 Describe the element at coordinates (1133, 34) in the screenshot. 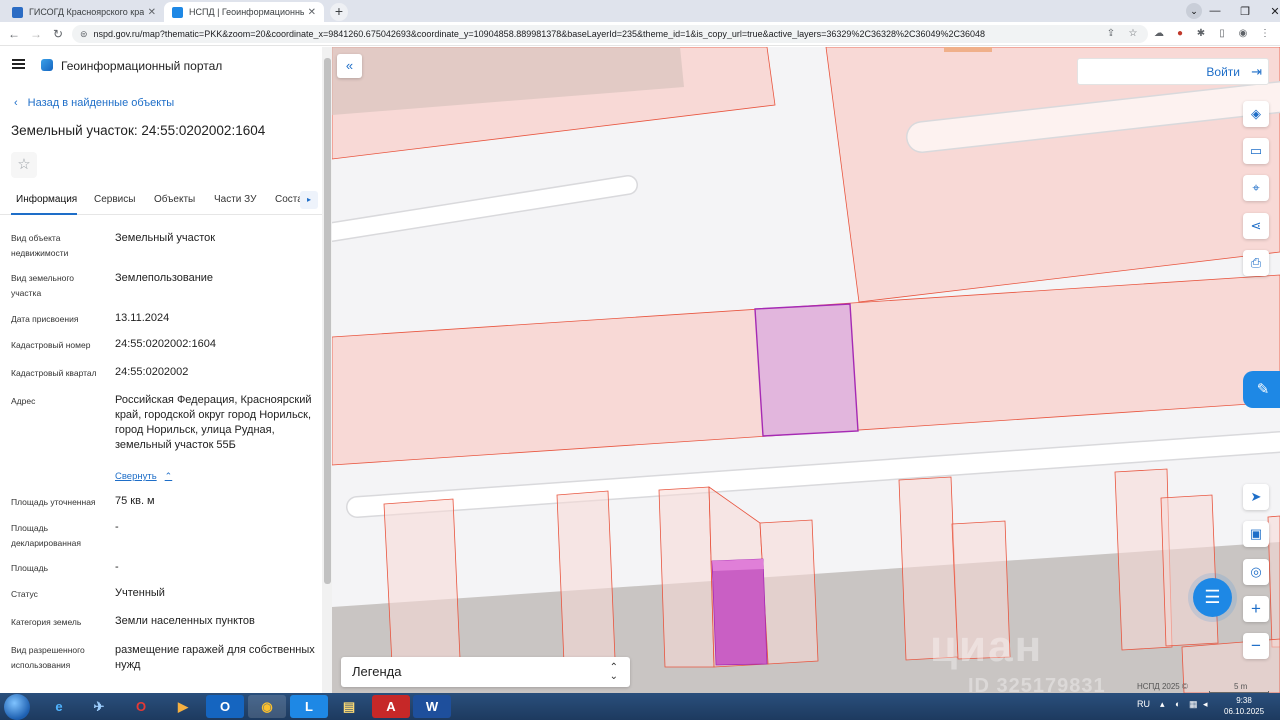

I see `bookmark-star-icon: ☆` at that location.